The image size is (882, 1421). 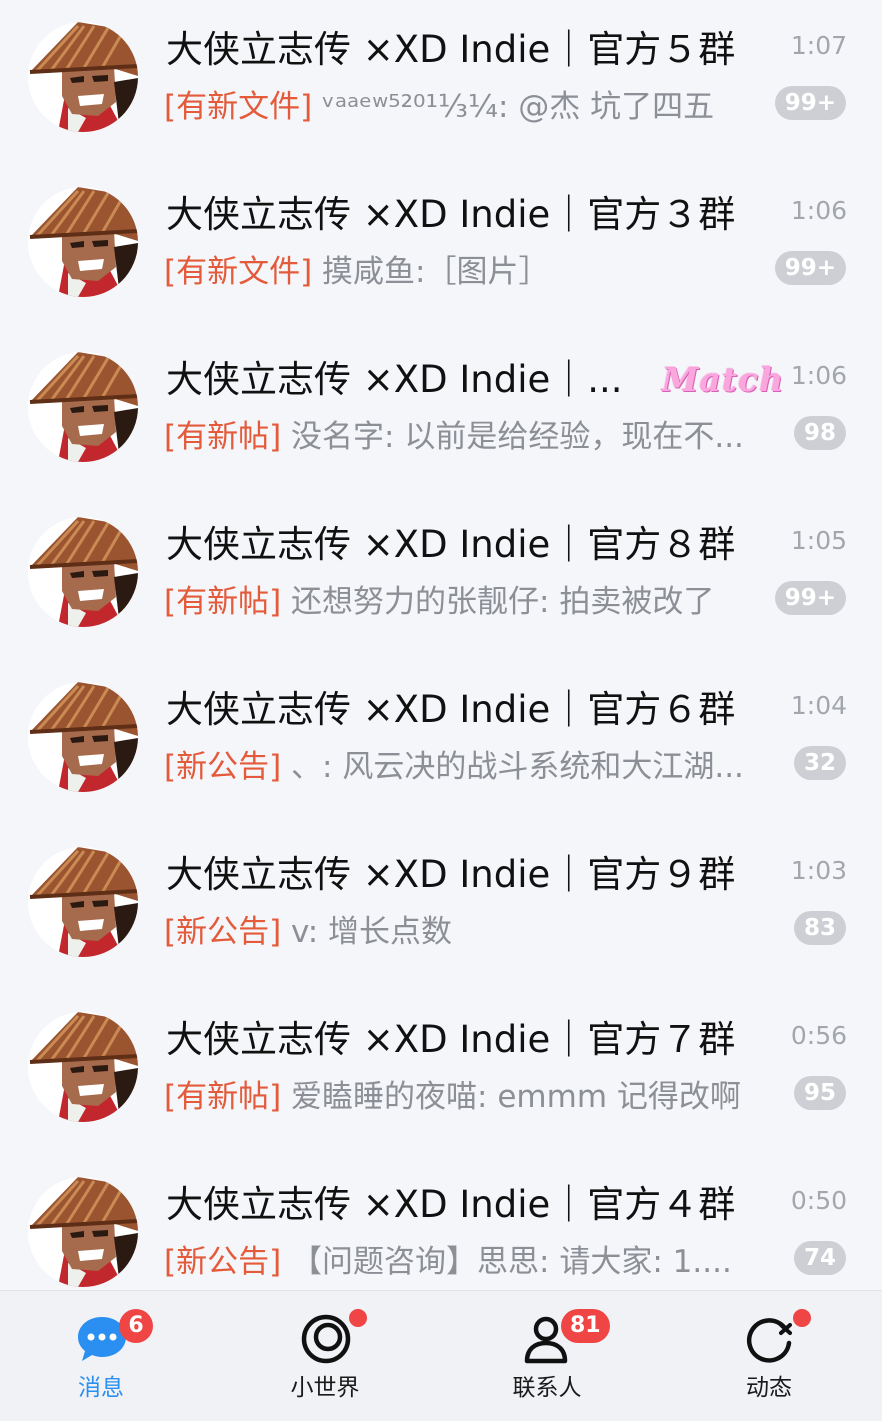 I want to click on tab-label: 小世界, so click(x=325, y=1388).